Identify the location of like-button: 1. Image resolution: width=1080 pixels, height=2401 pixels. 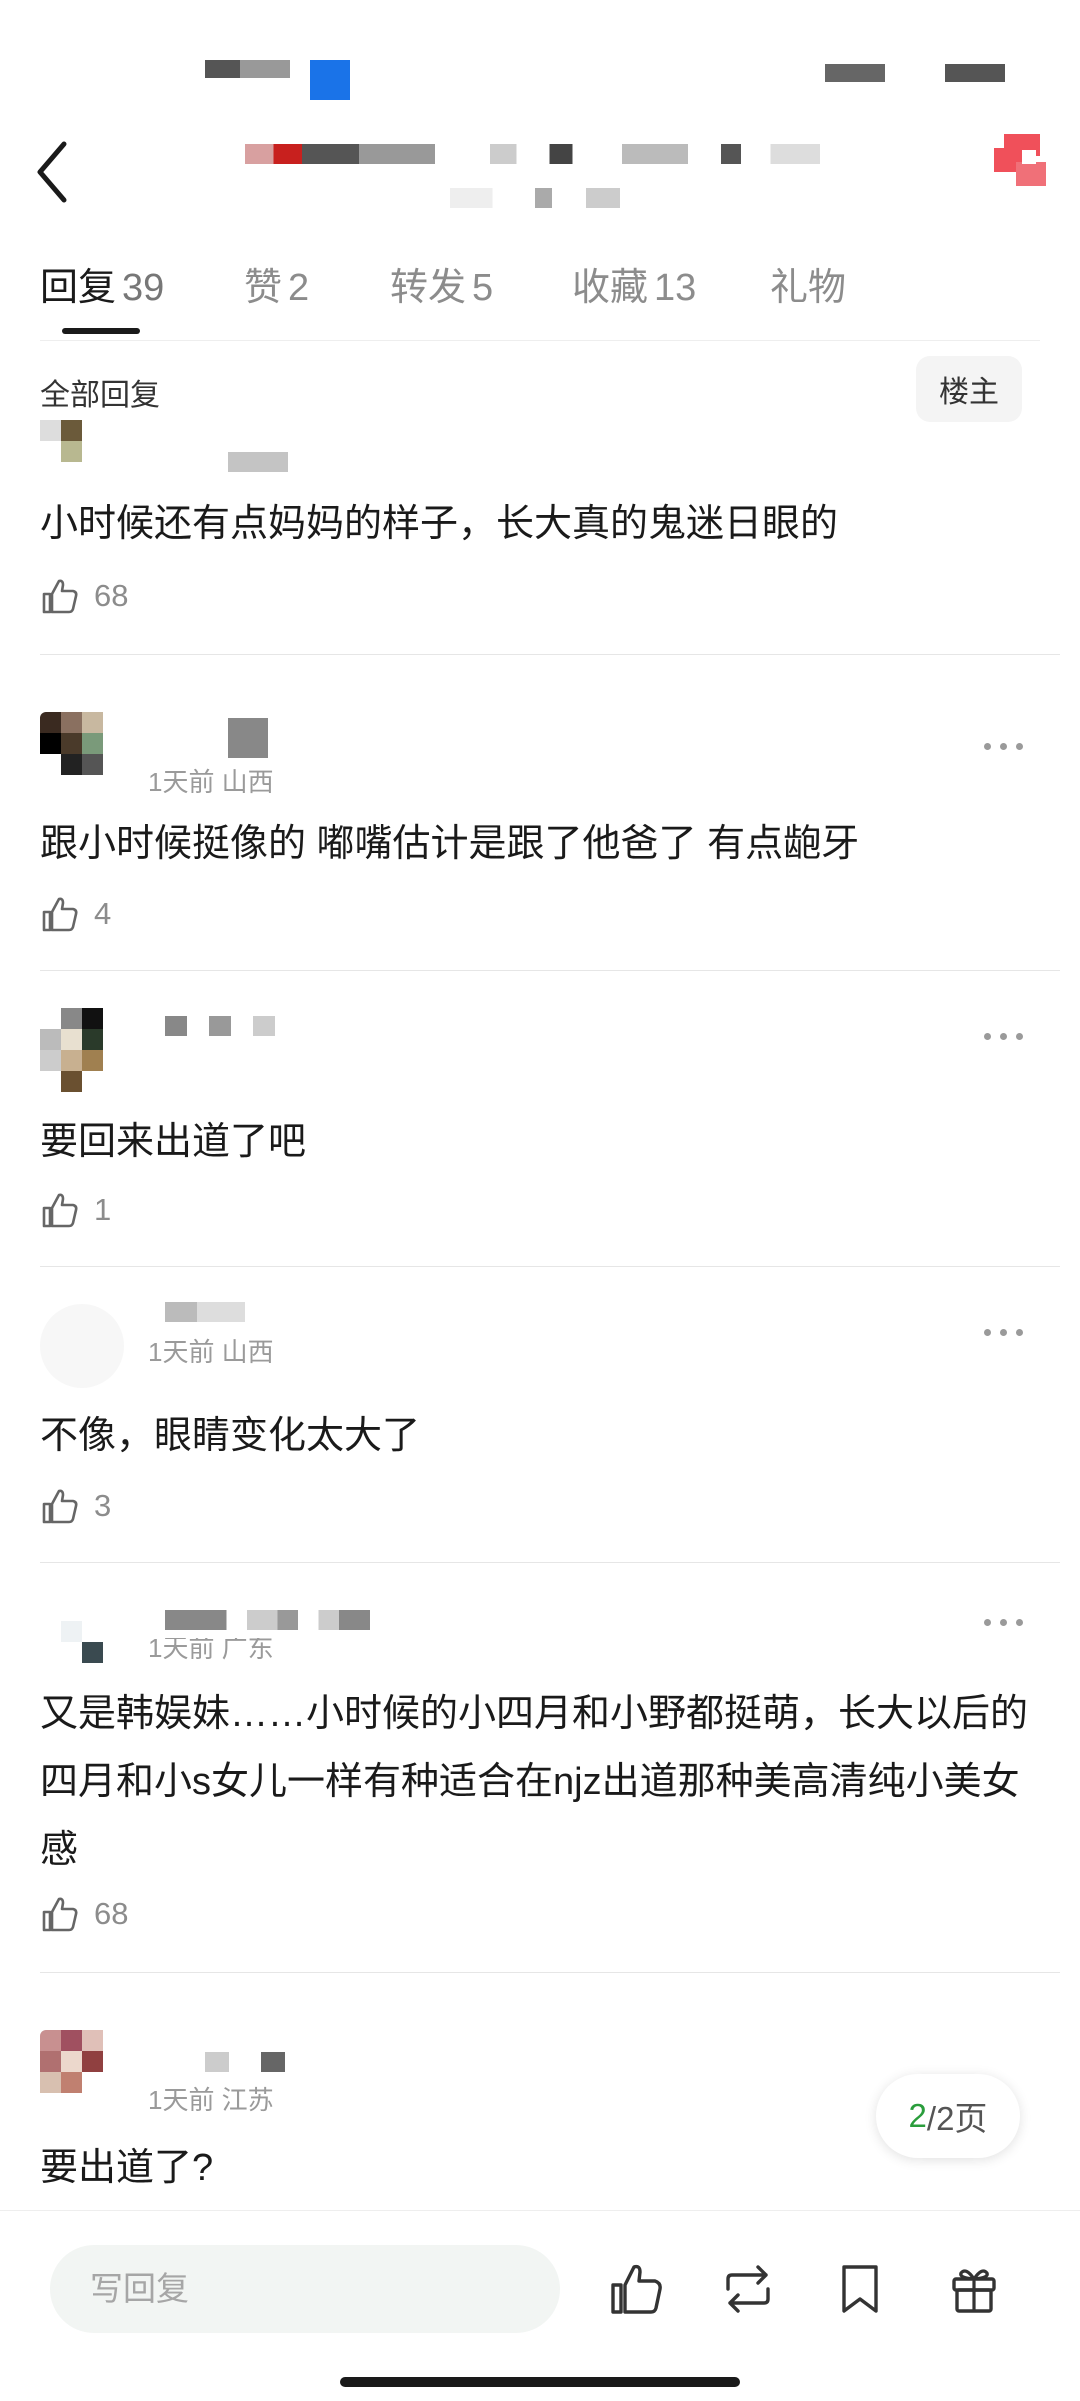
(75, 1210).